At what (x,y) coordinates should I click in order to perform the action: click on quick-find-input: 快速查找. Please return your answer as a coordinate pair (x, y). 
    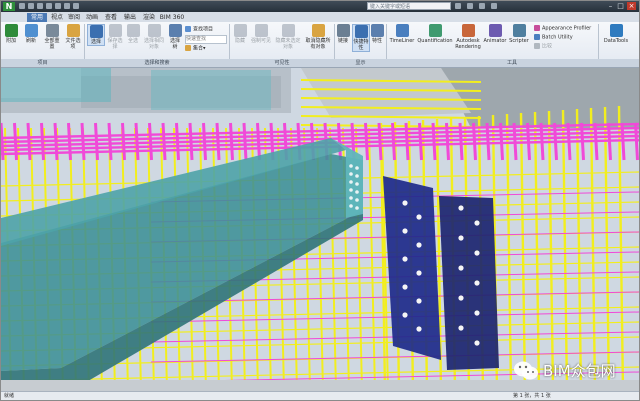
    Looking at the image, I should click on (206, 39).